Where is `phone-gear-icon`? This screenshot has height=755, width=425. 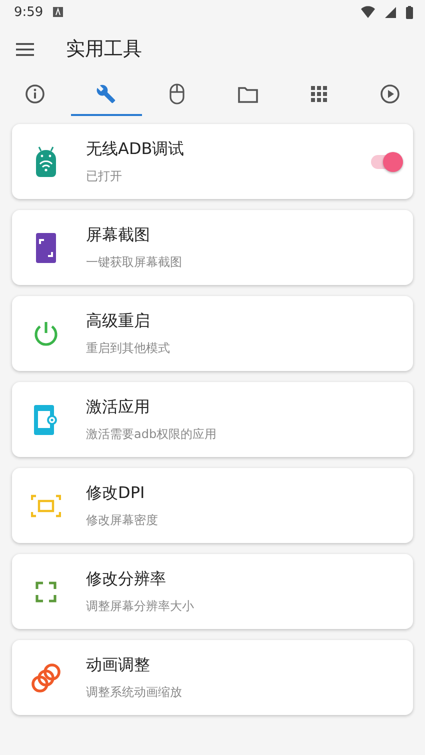
phone-gear-icon is located at coordinates (46, 420).